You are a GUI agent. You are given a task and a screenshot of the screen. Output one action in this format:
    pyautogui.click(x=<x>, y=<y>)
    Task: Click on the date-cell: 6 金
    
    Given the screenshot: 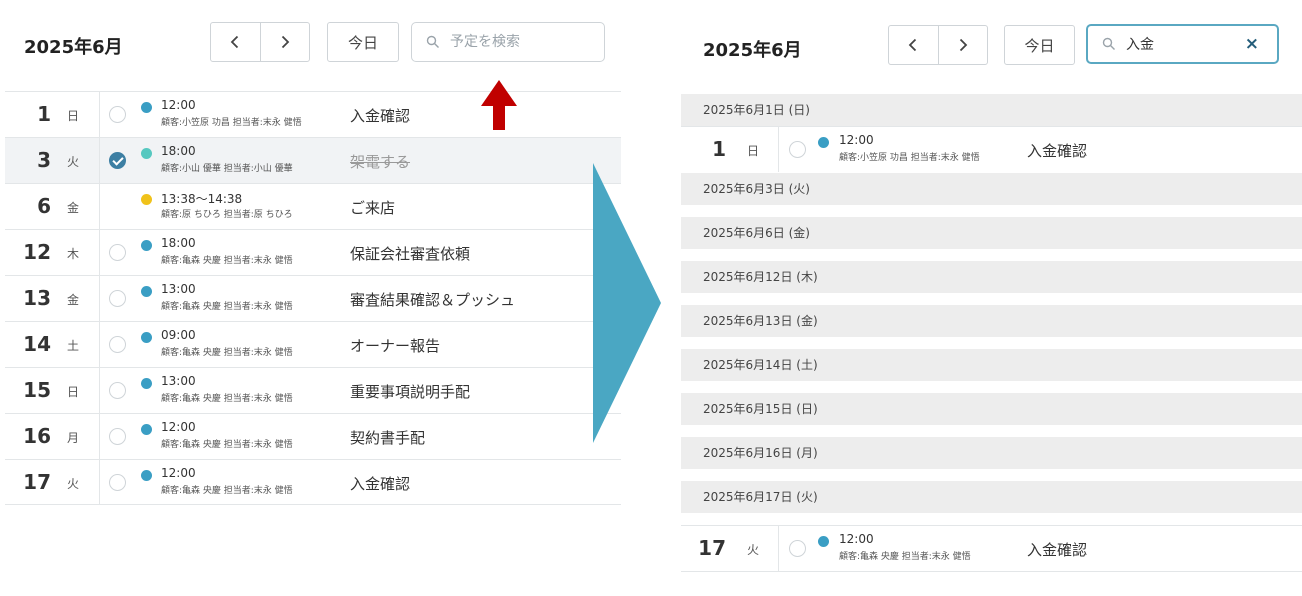 What is the action you would take?
    pyautogui.click(x=52, y=206)
    